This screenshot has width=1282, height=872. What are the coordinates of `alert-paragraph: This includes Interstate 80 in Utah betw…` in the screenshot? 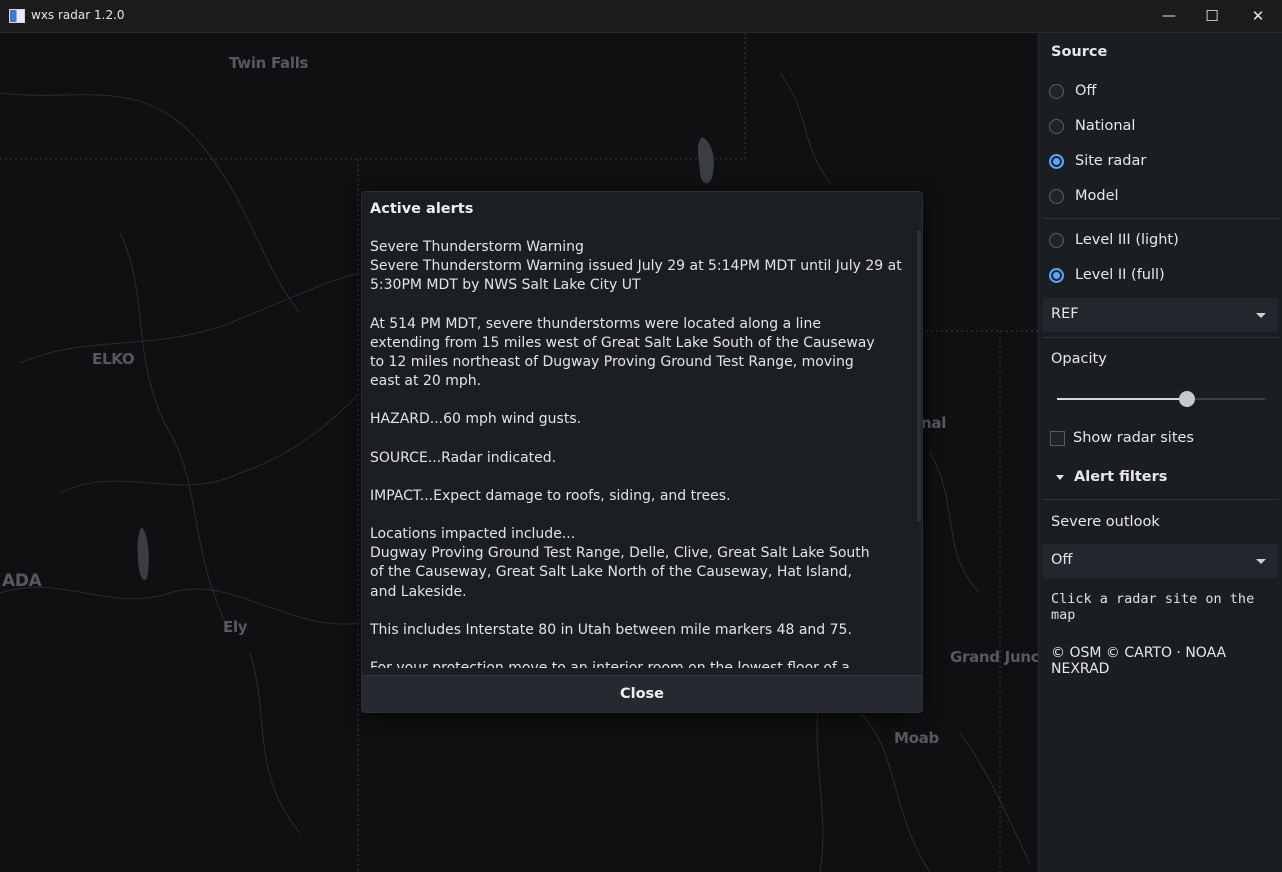 It's located at (611, 629).